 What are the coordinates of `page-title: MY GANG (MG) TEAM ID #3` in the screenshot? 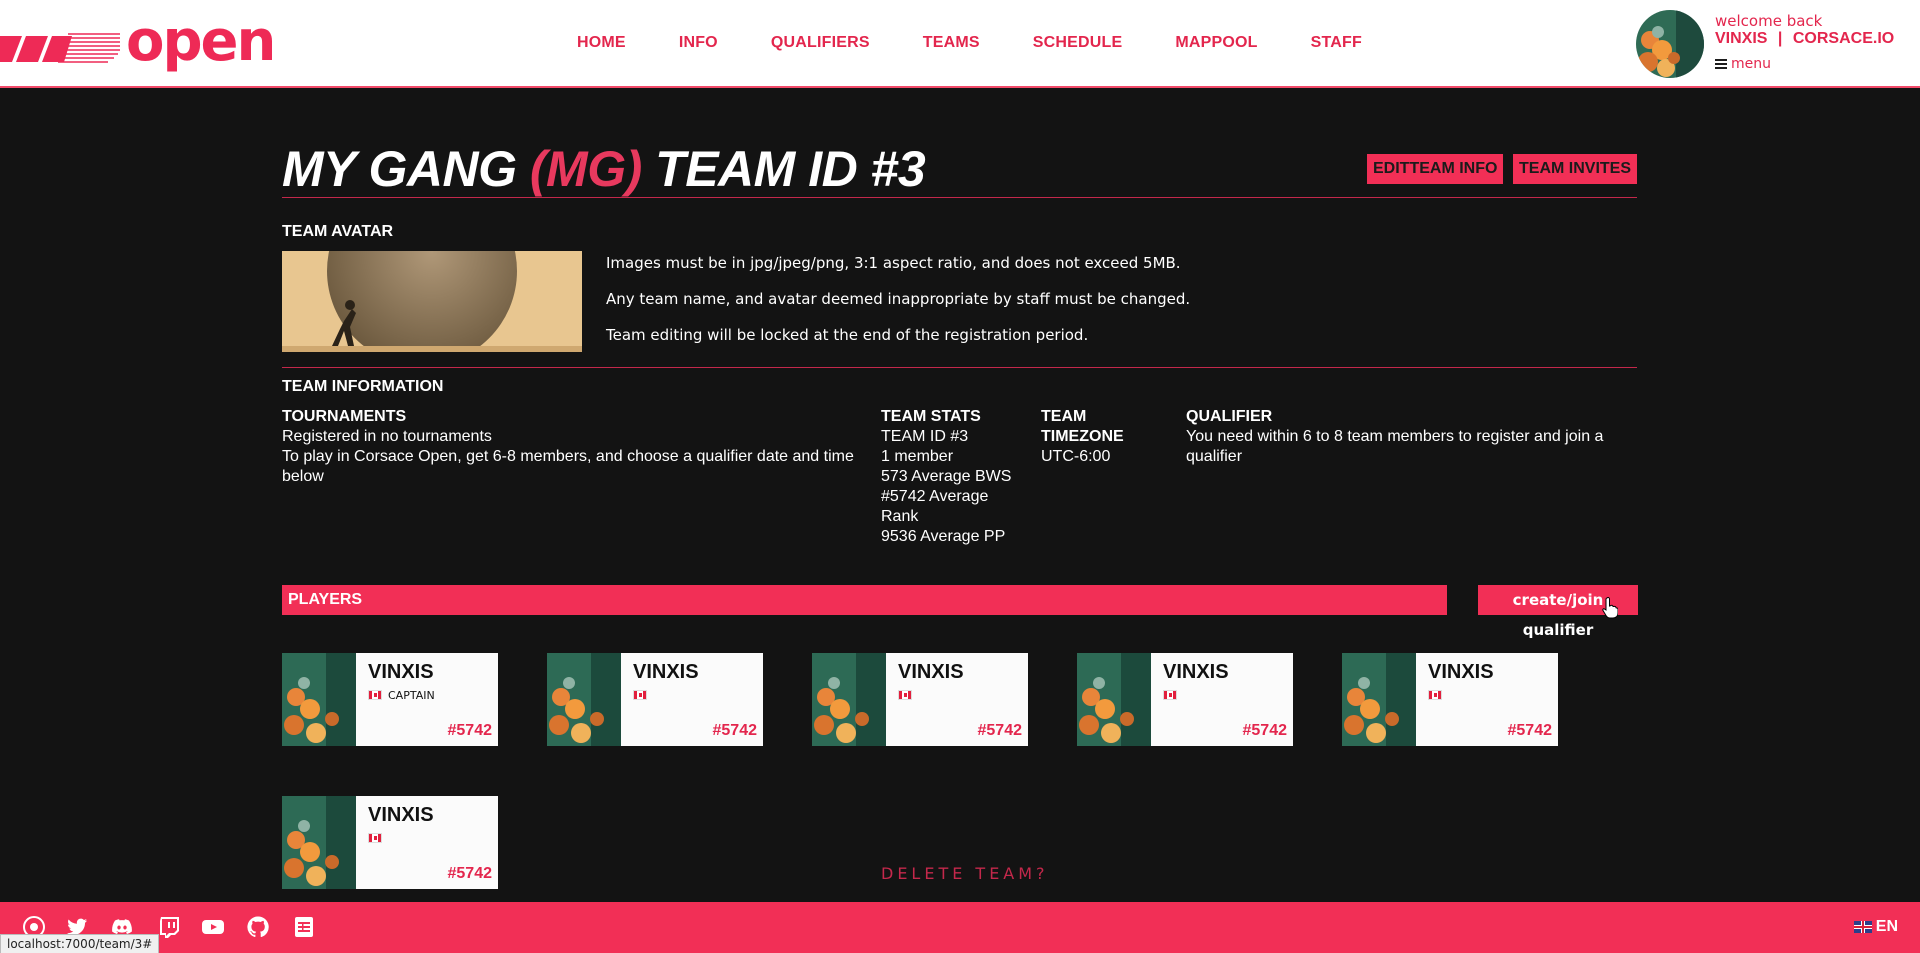 It's located at (604, 169).